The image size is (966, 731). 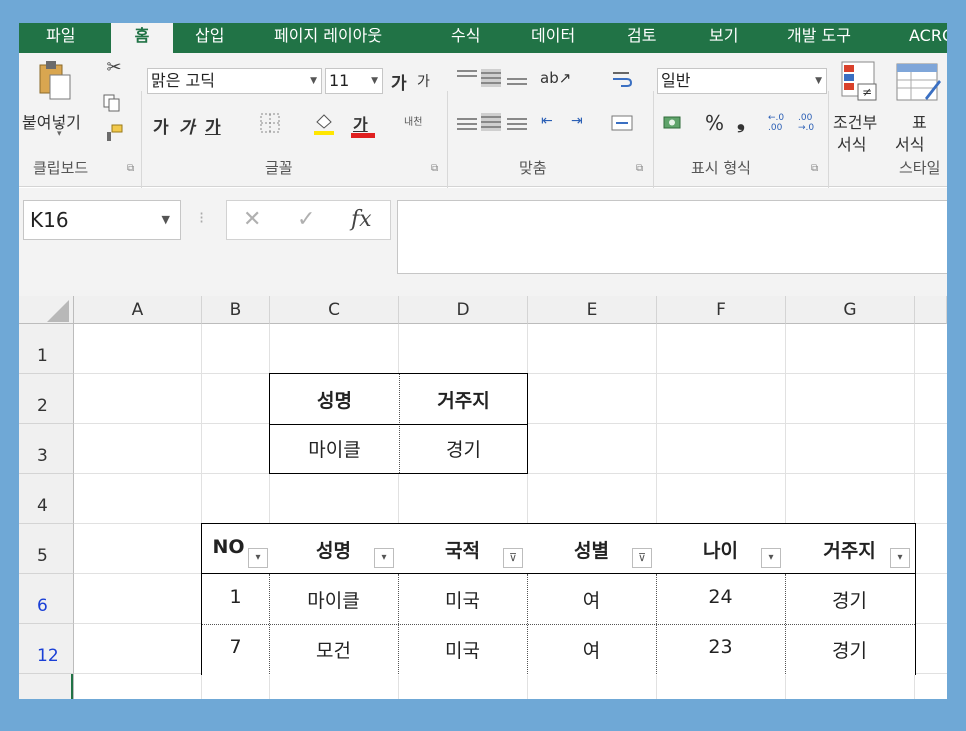 What do you see at coordinates (234, 81) in the screenshot?
I see `font-name-select: 맑은 고딕 ▼` at bounding box center [234, 81].